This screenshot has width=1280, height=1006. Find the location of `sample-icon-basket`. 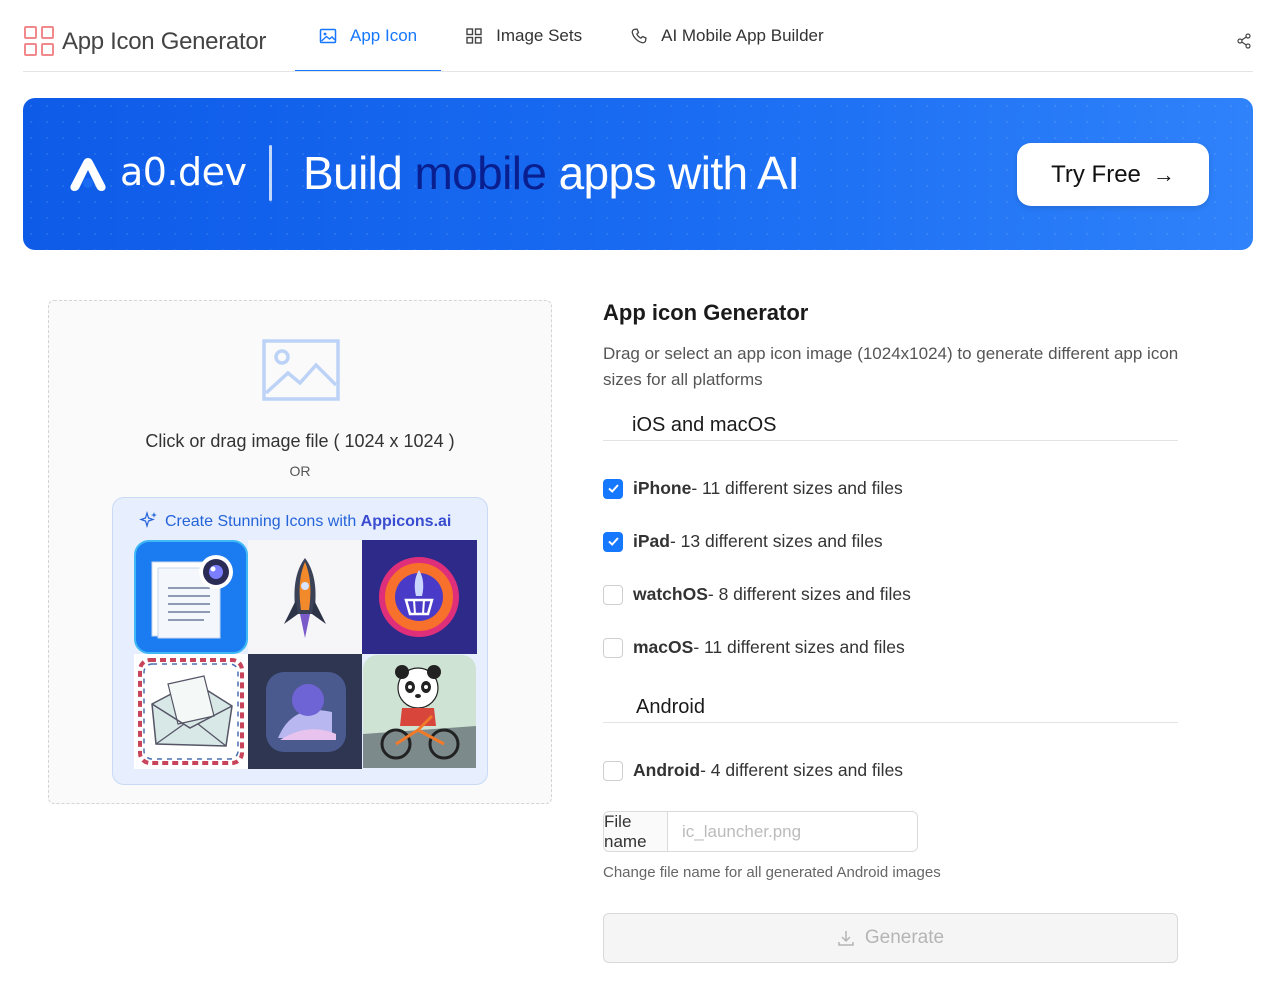

sample-icon-basket is located at coordinates (419, 597).